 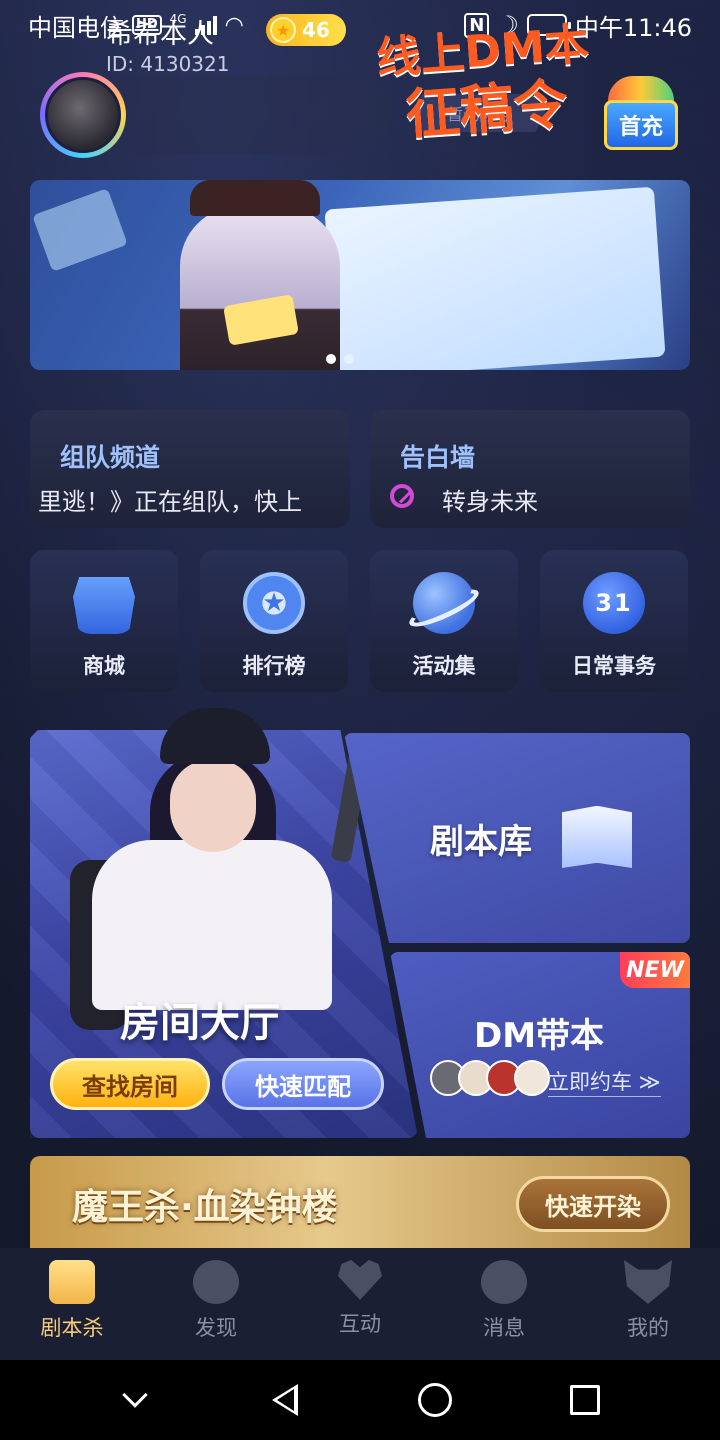 I want to click on home-circle-icon, so click(x=435, y=1400).